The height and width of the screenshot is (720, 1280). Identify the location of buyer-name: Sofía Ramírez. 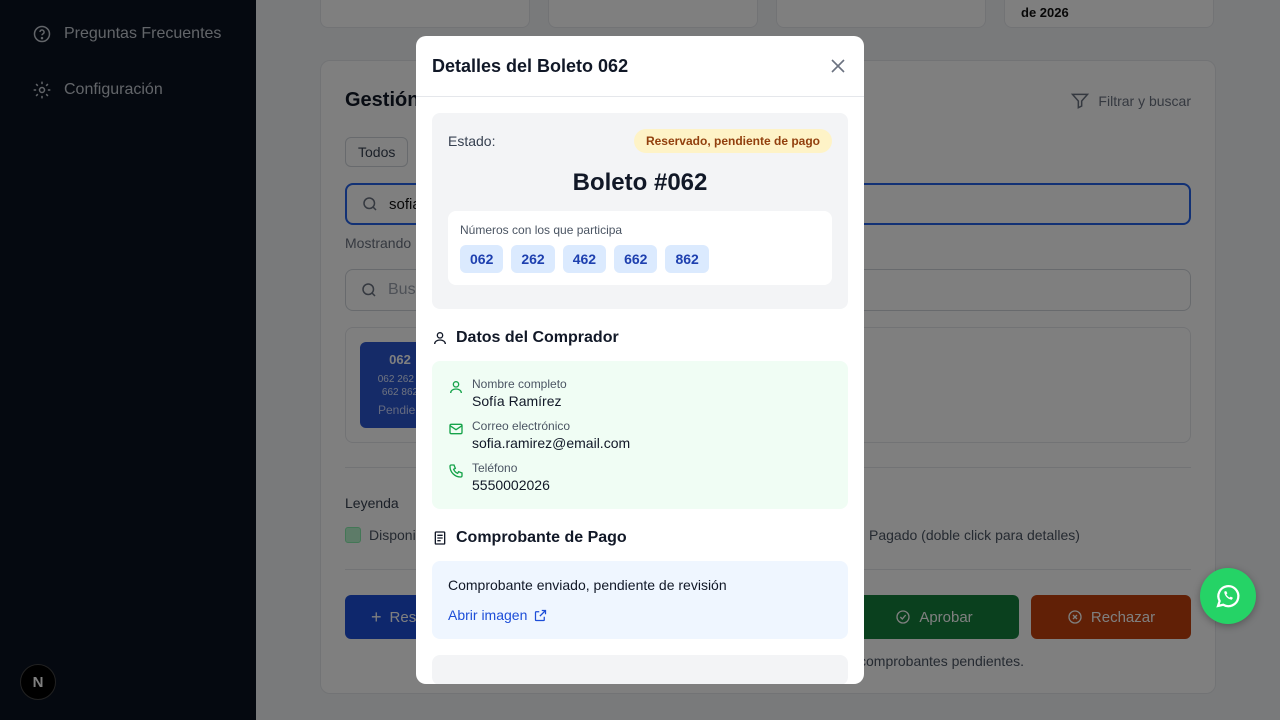
(517, 401).